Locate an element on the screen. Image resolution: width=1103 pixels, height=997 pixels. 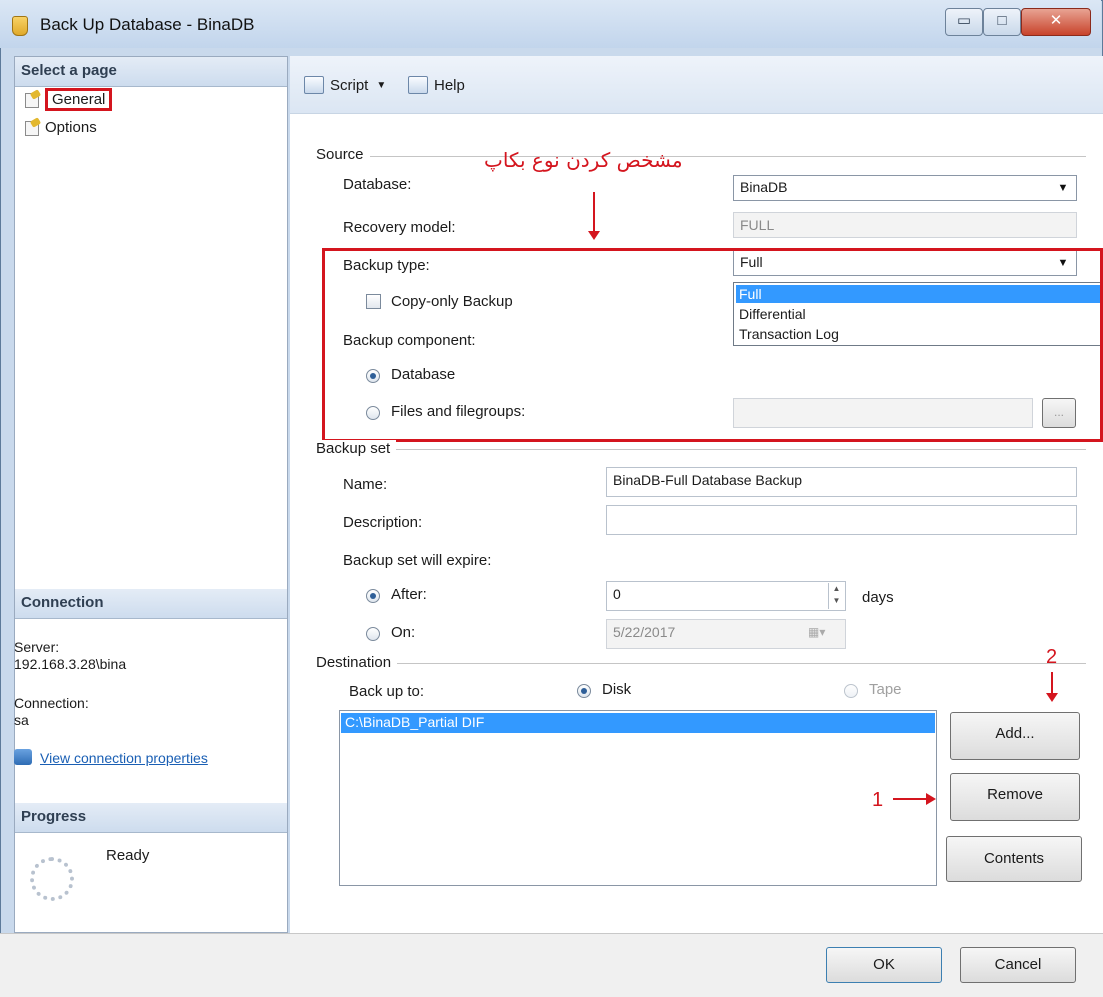
script-label: Script is located at coordinates (349, 85).